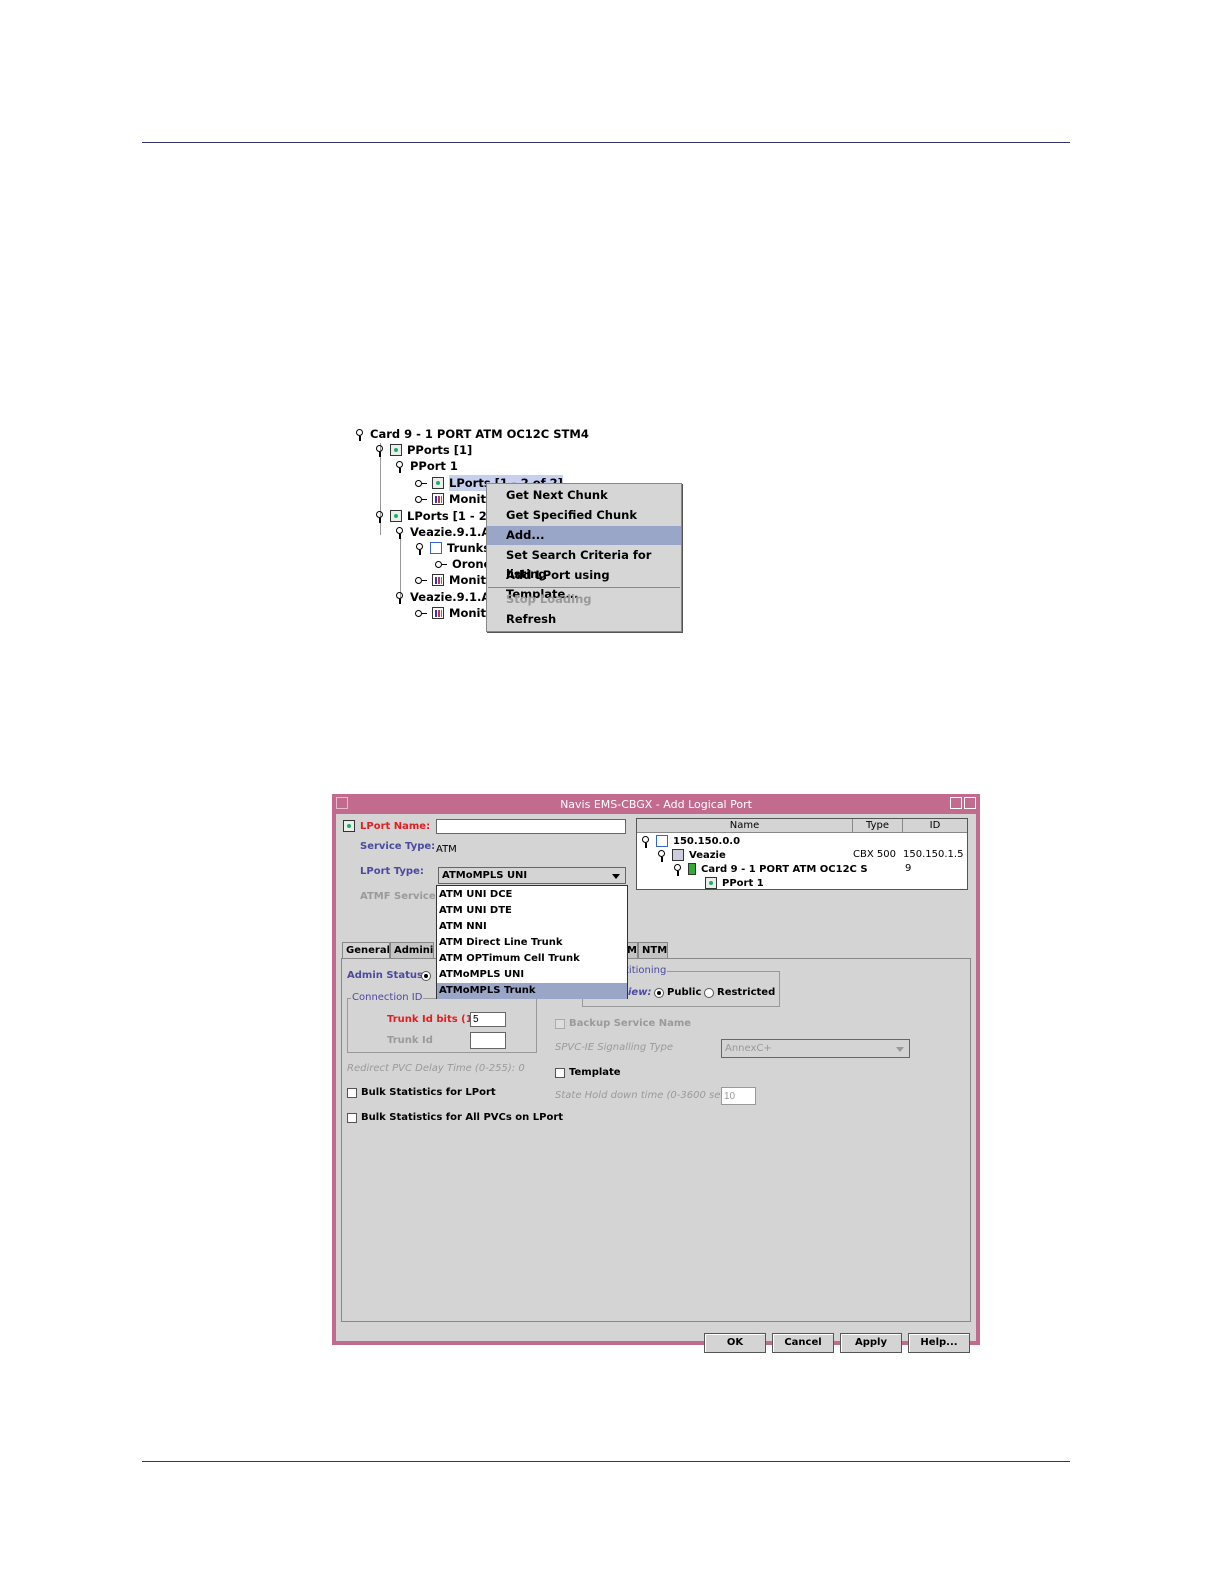 The image size is (1222, 1584). What do you see at coordinates (707, 841) in the screenshot?
I see `row-name: 150.150.0.0` at bounding box center [707, 841].